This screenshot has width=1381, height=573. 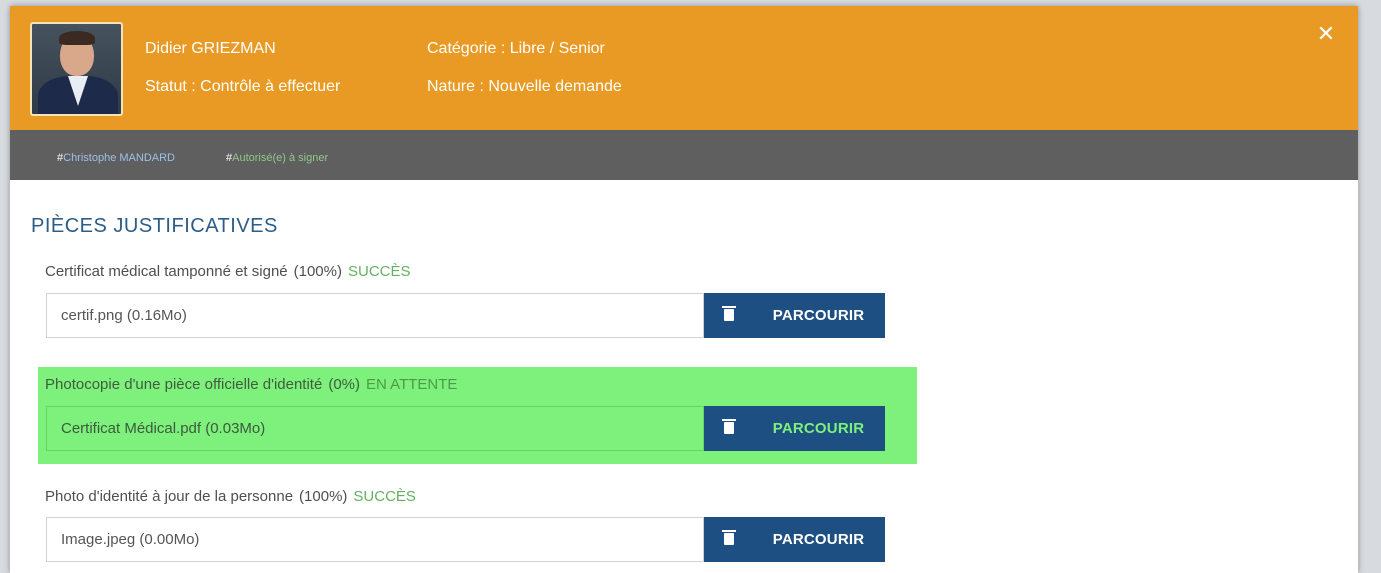 I want to click on file-field: certif.png (0.16Mo), so click(x=375, y=315).